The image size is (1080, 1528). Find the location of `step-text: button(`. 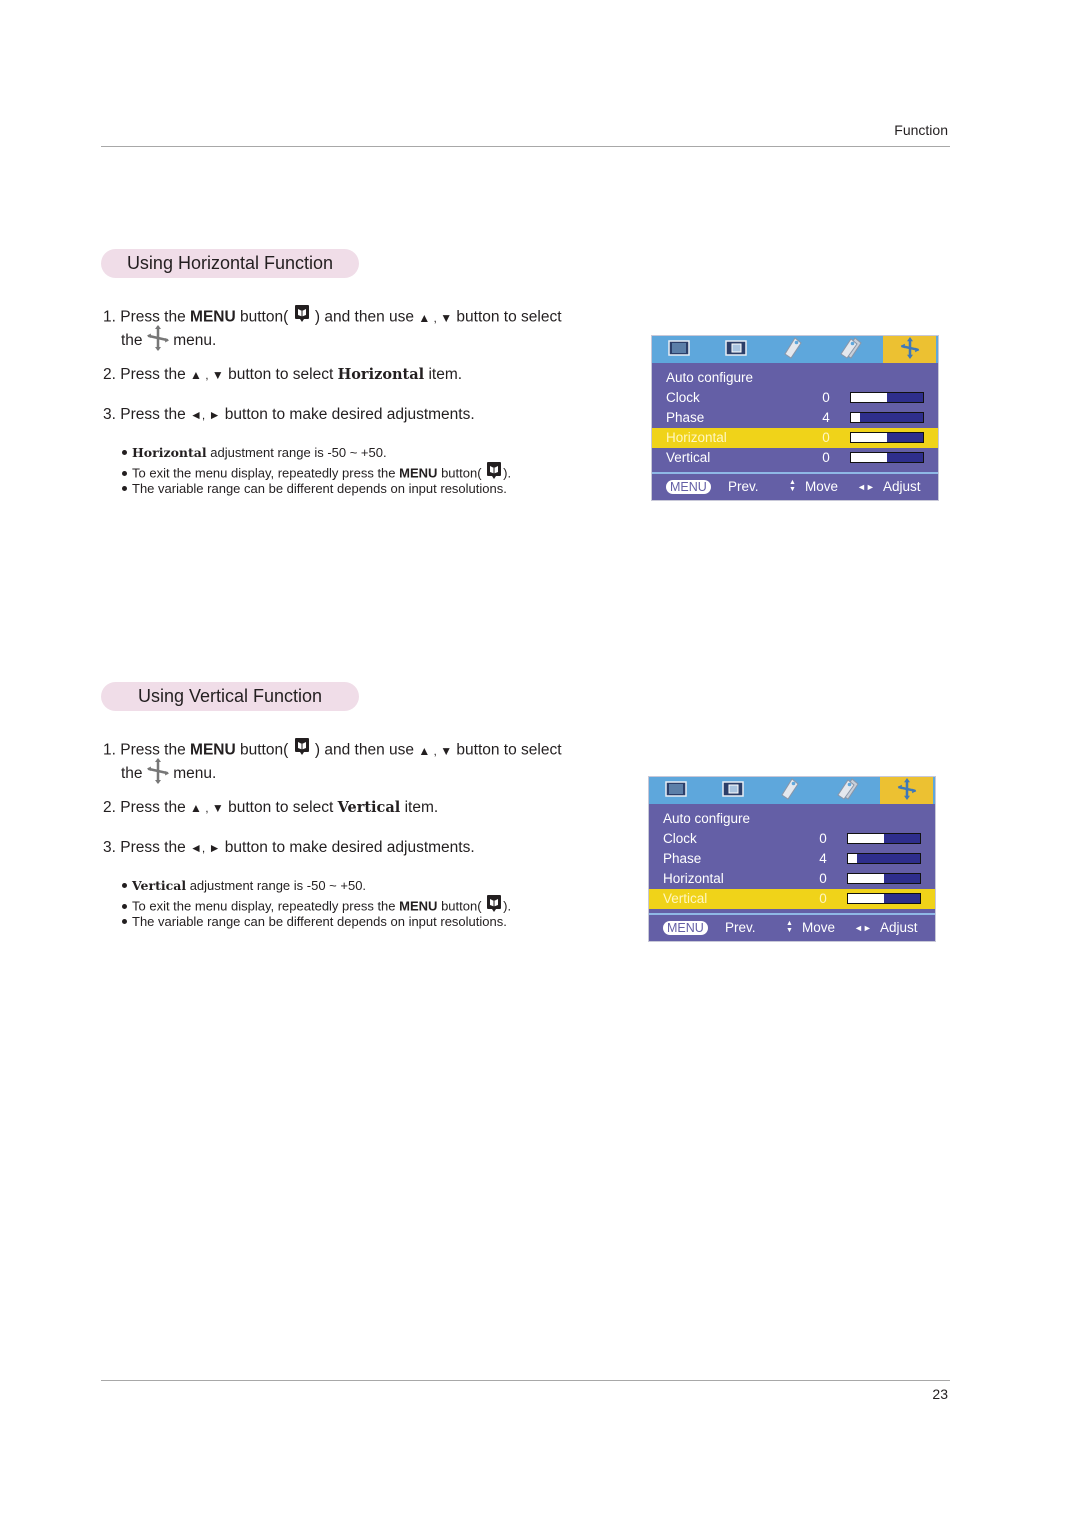

step-text: button( is located at coordinates (264, 750).